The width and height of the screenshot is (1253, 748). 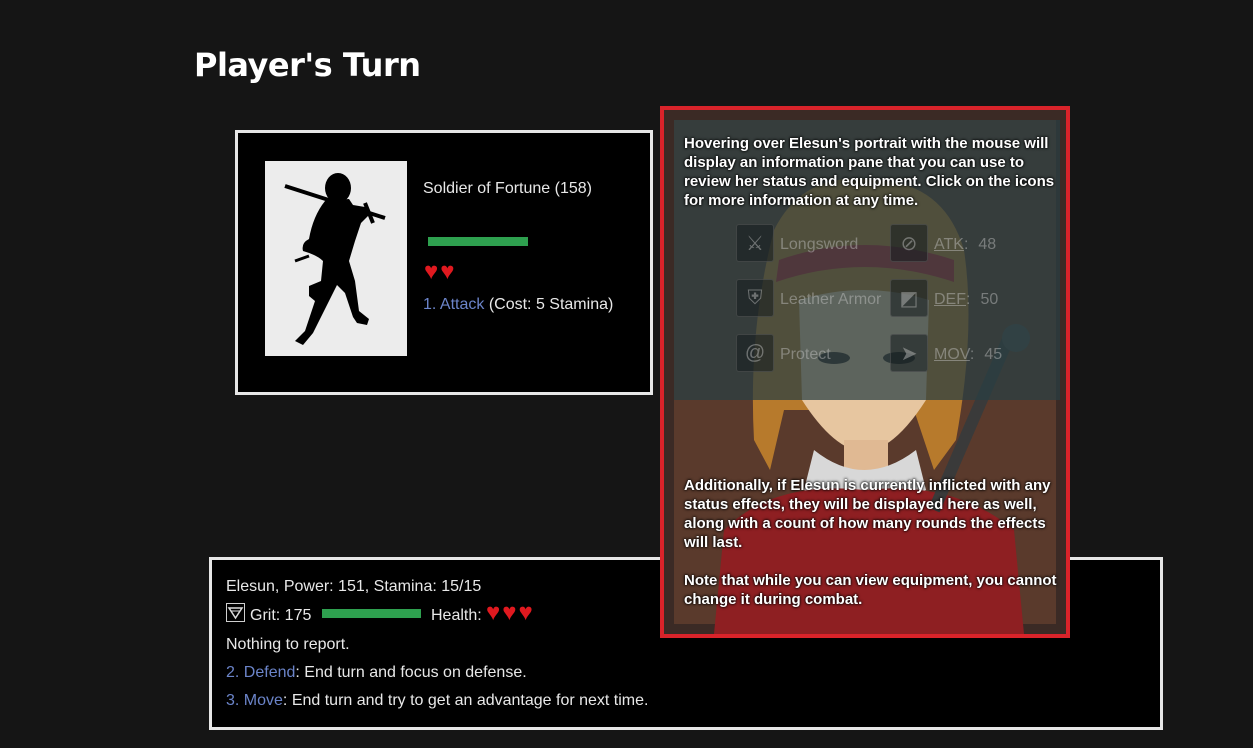 I want to click on page-title: Player's Turn, so click(x=307, y=65).